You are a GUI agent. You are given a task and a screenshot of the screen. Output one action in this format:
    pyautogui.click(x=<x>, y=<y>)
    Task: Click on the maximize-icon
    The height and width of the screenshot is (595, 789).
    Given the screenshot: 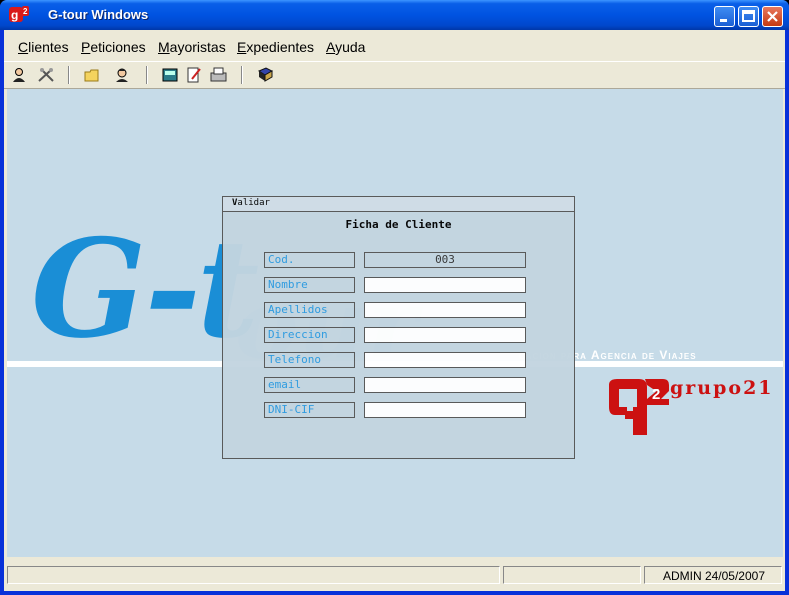 What is the action you would take?
    pyautogui.click(x=748, y=16)
    